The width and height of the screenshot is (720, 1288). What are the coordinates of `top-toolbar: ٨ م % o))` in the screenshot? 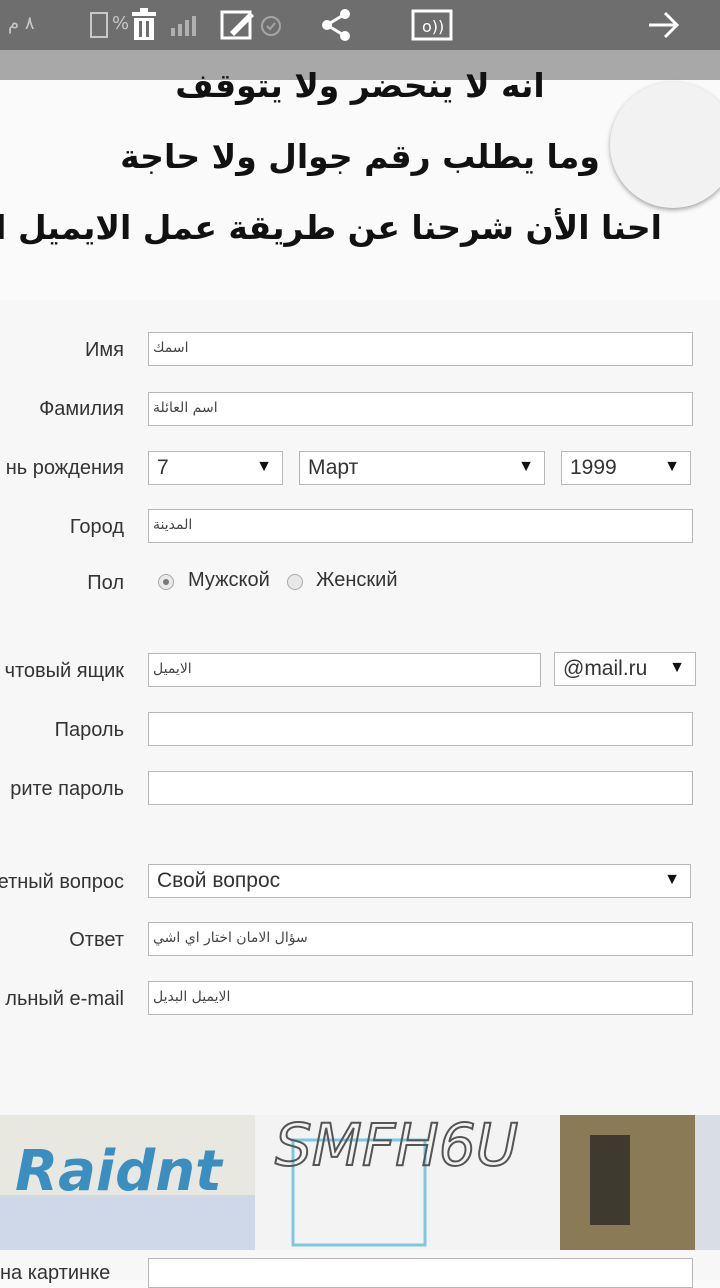 It's located at (360, 25).